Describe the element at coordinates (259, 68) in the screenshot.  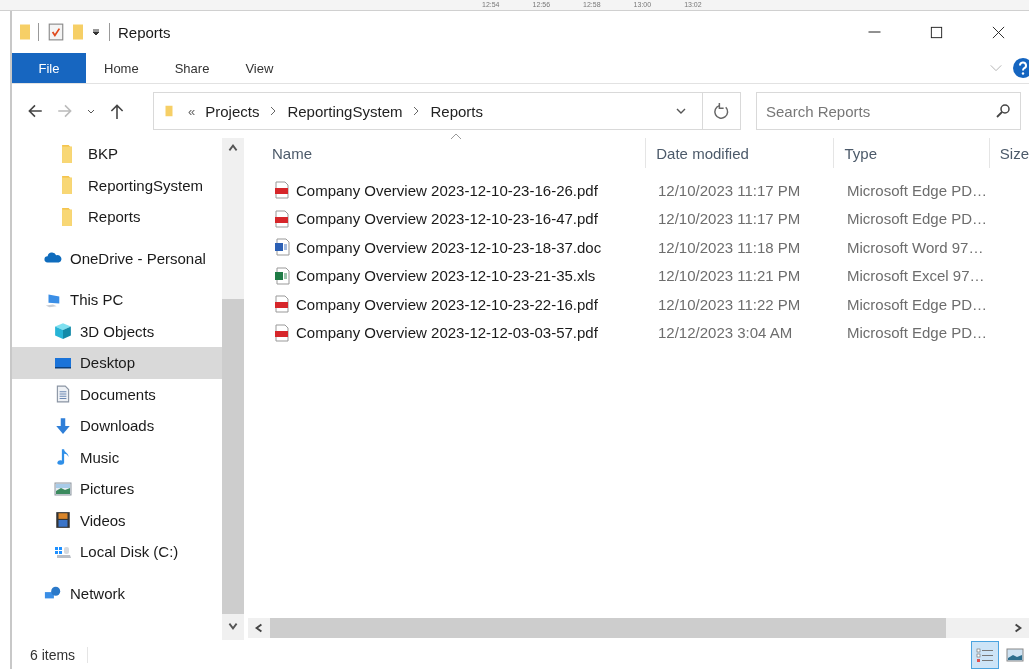
I see `ribbon-tab: View` at that location.